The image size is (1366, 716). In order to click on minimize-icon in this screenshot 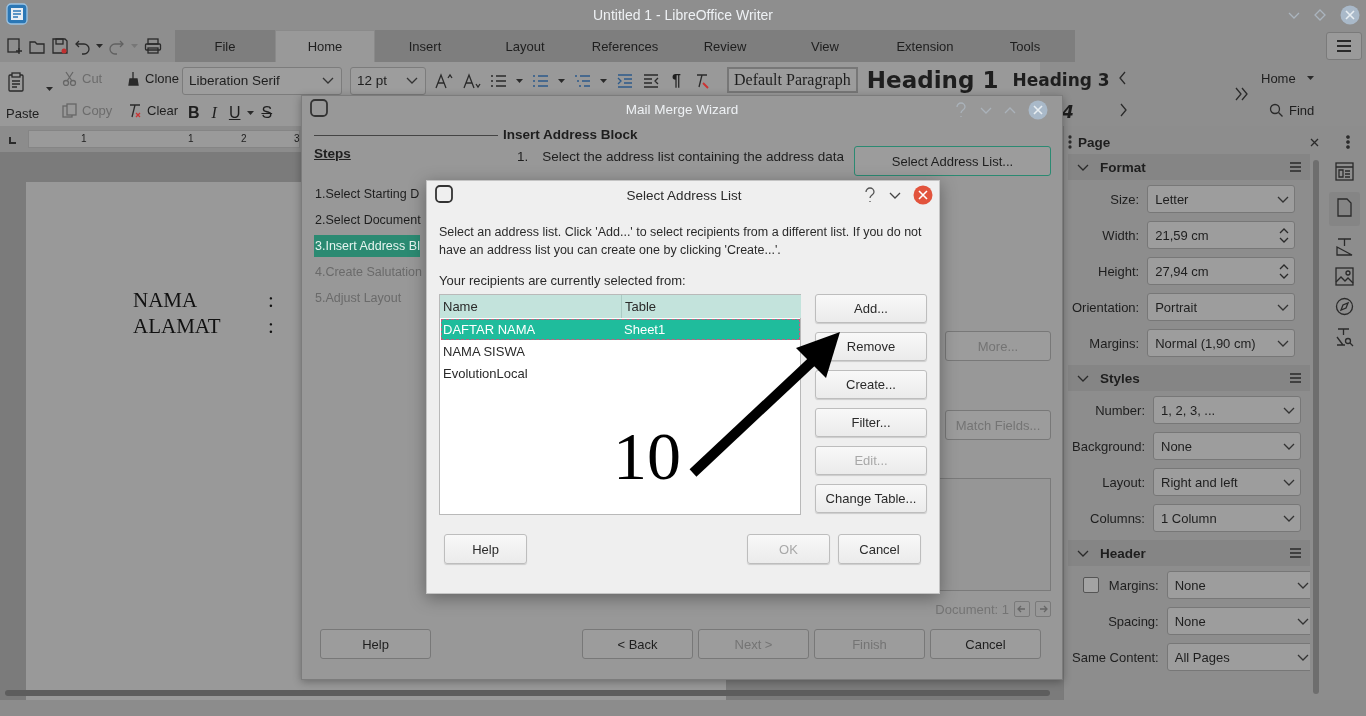, I will do `click(895, 195)`.